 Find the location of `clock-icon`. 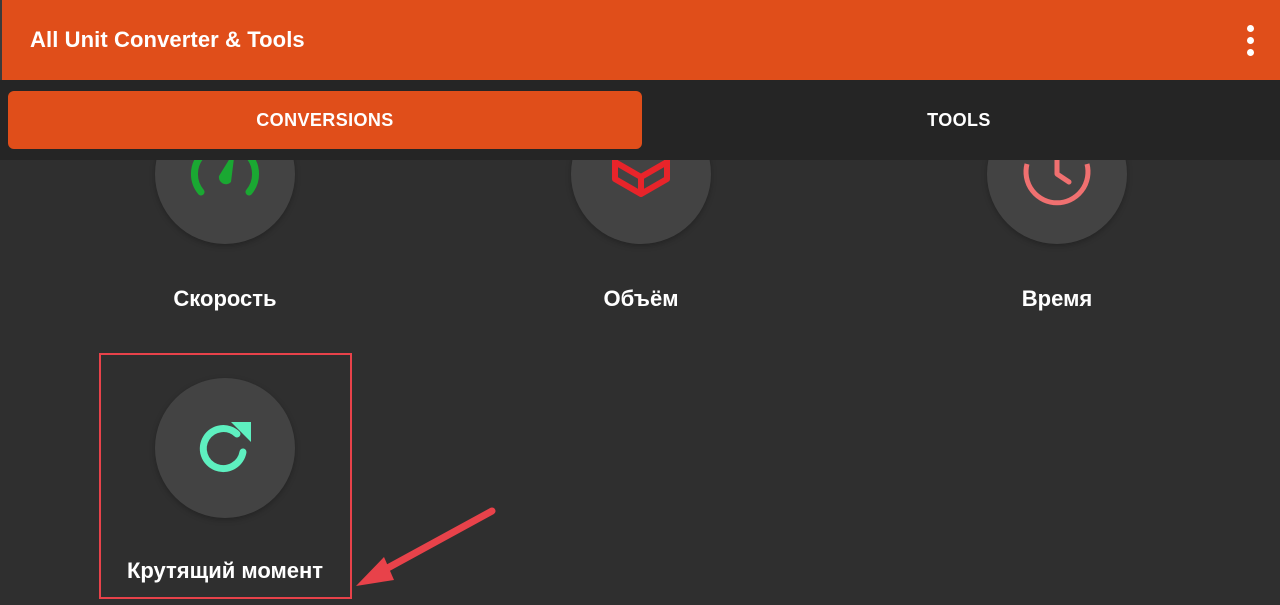

clock-icon is located at coordinates (1057, 183).